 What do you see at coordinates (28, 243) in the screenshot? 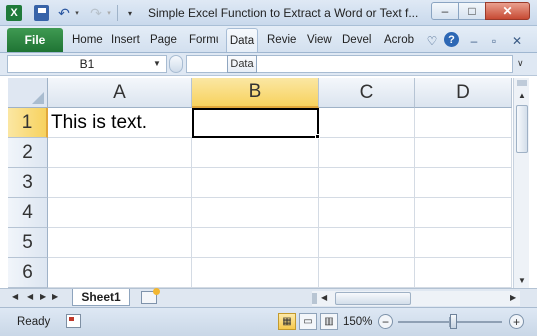
I see `row-header-5: 5` at bounding box center [28, 243].